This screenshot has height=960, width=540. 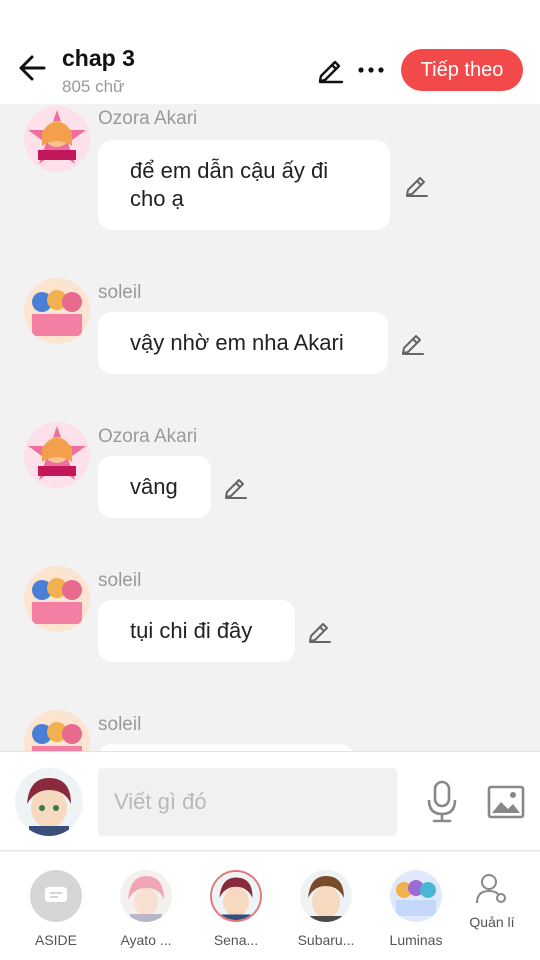 I want to click on chat-bubble-icon, so click(x=56, y=894).